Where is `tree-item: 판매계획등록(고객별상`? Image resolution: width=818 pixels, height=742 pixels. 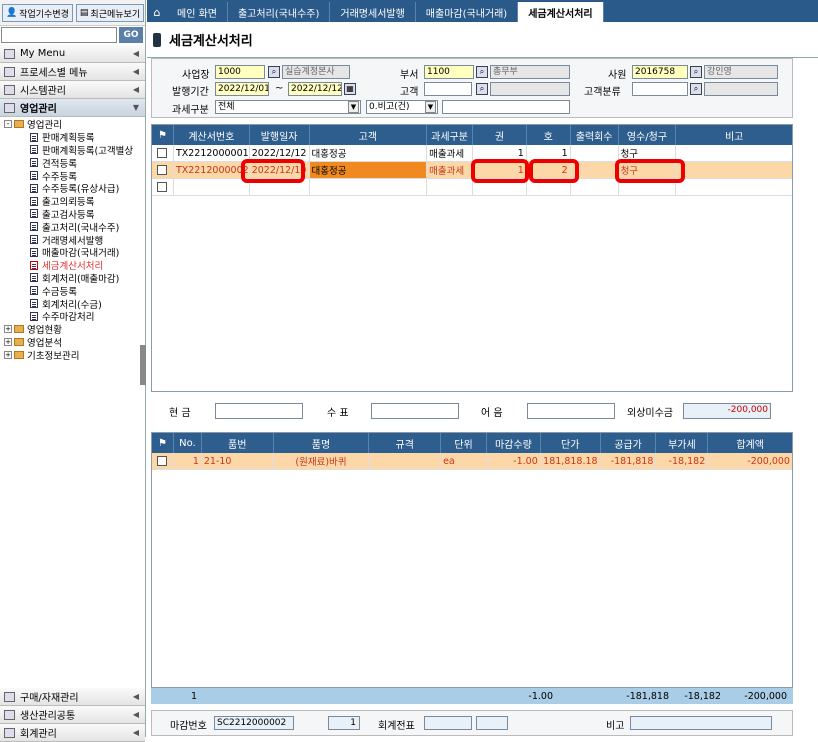 tree-item: 판매계획등록(고객별상 is located at coordinates (72, 150).